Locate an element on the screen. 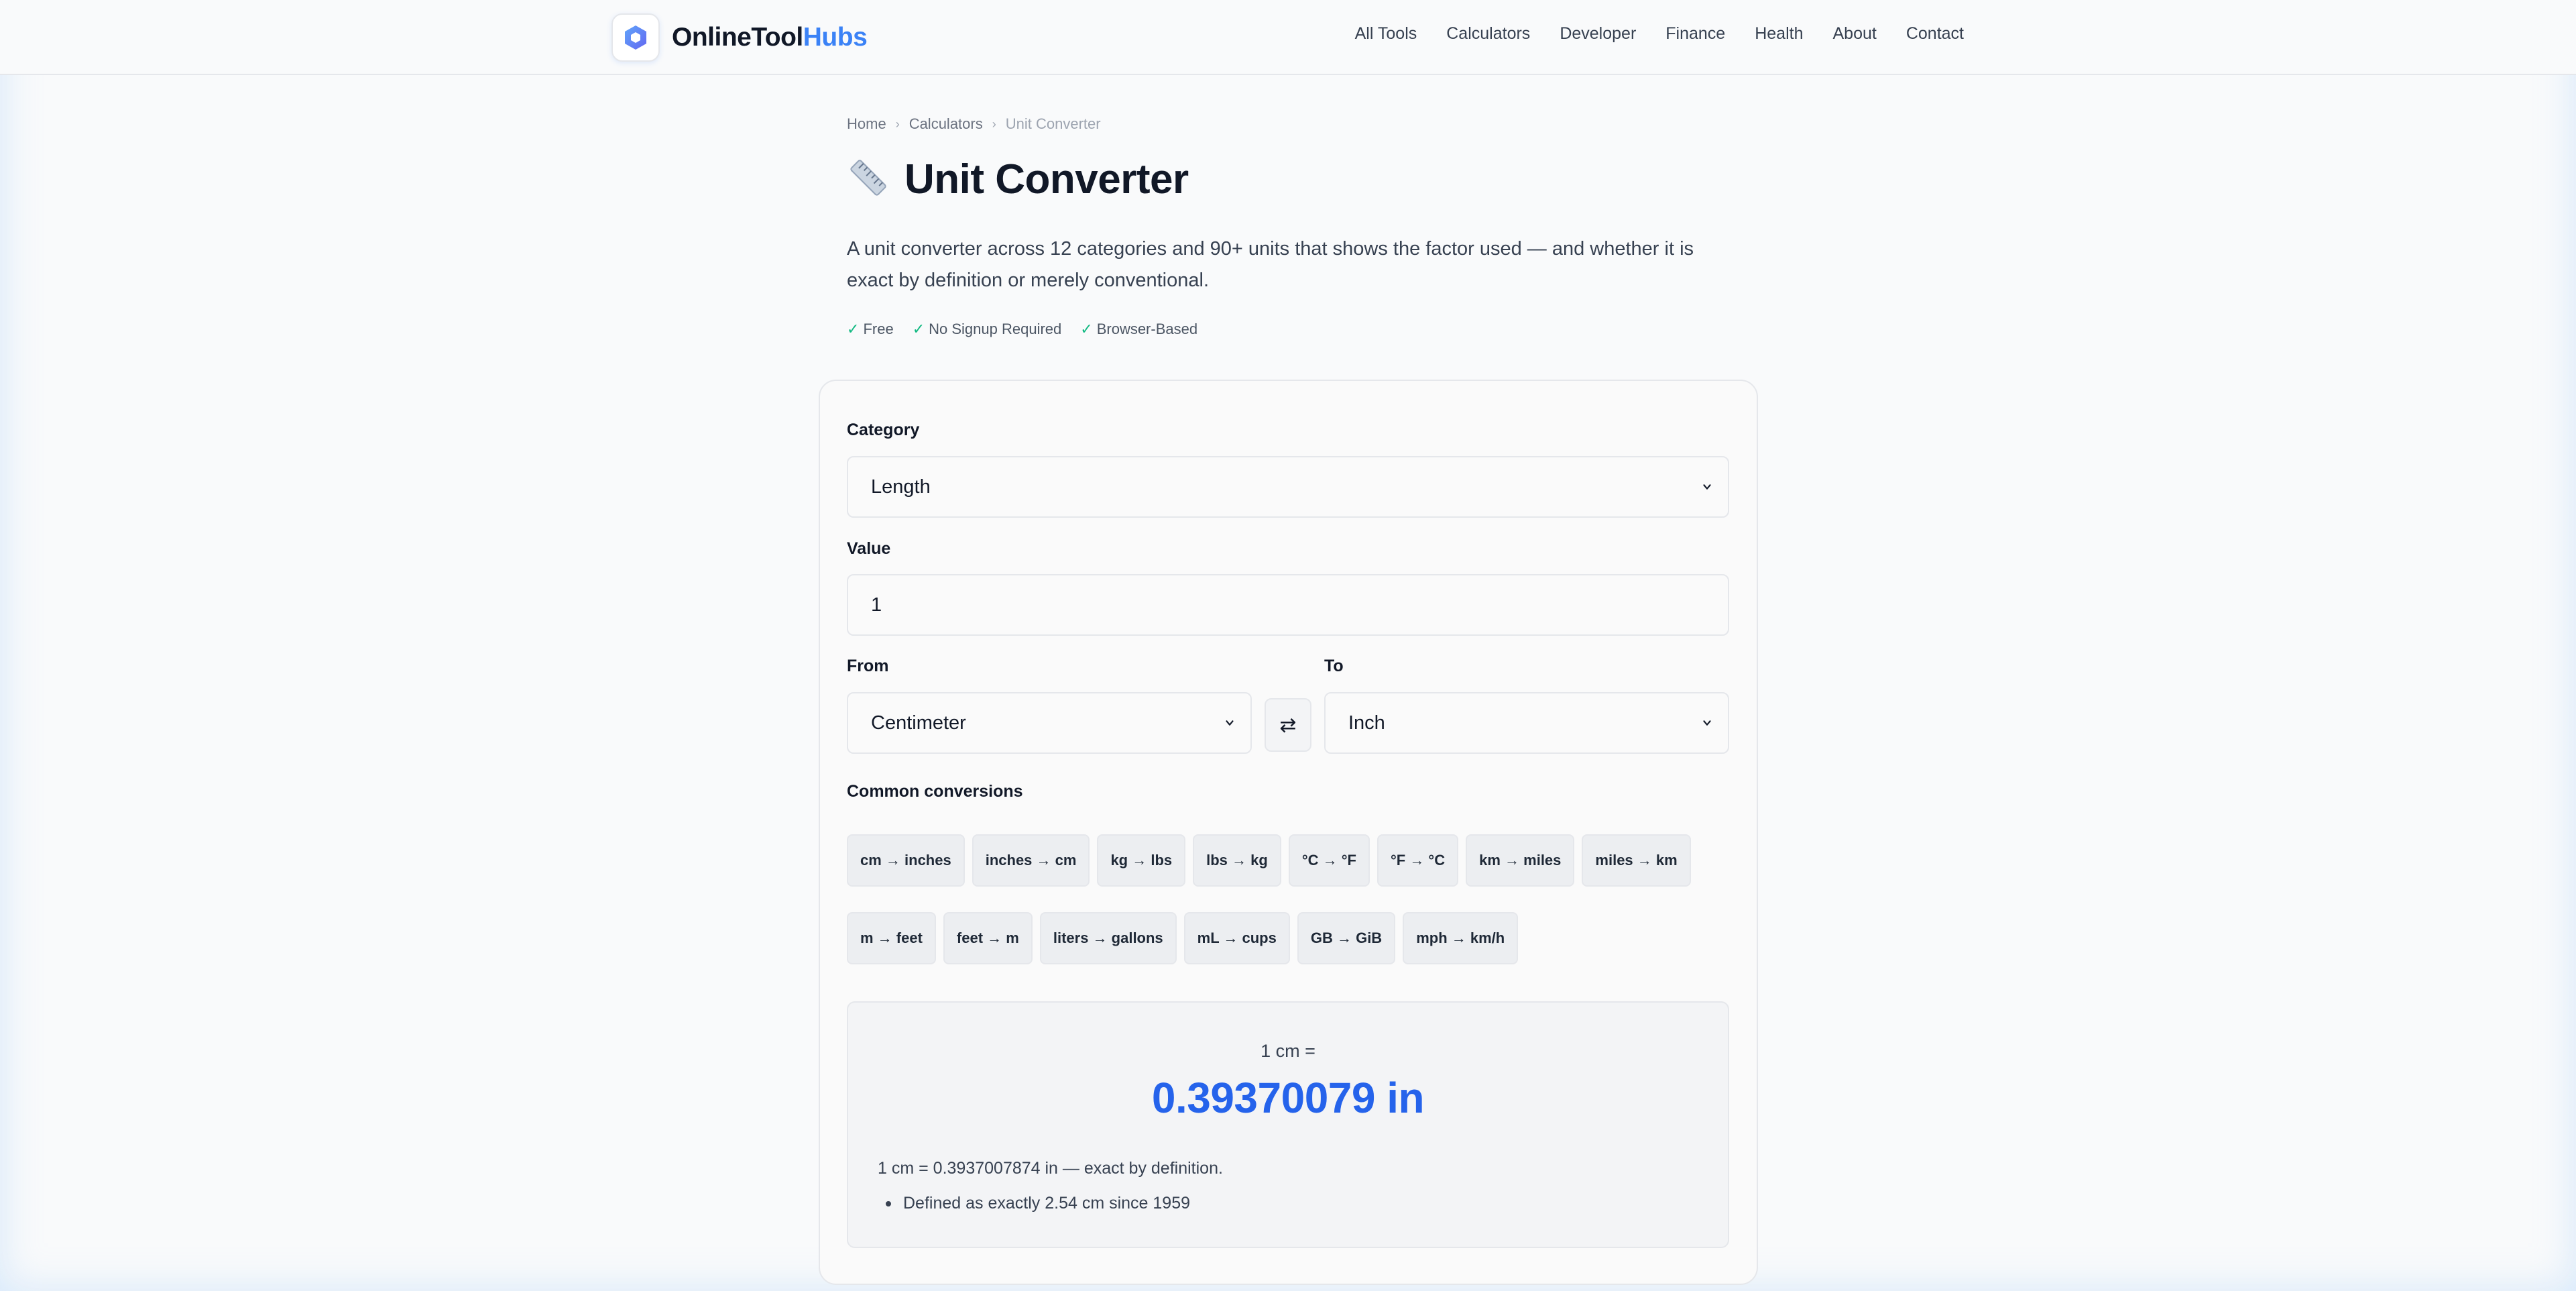 This screenshot has height=1291, width=2576. swap-units-button: ⇄ is located at coordinates (1288, 725).